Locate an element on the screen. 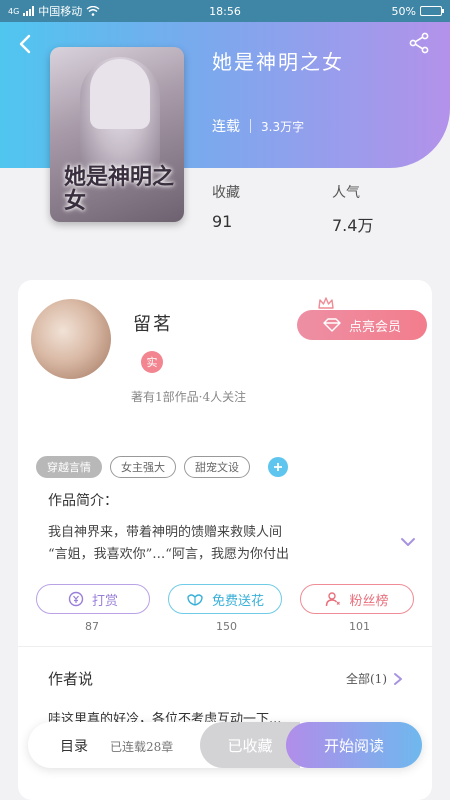 The image size is (450, 800). vip-button: 点亮会员 is located at coordinates (362, 325).